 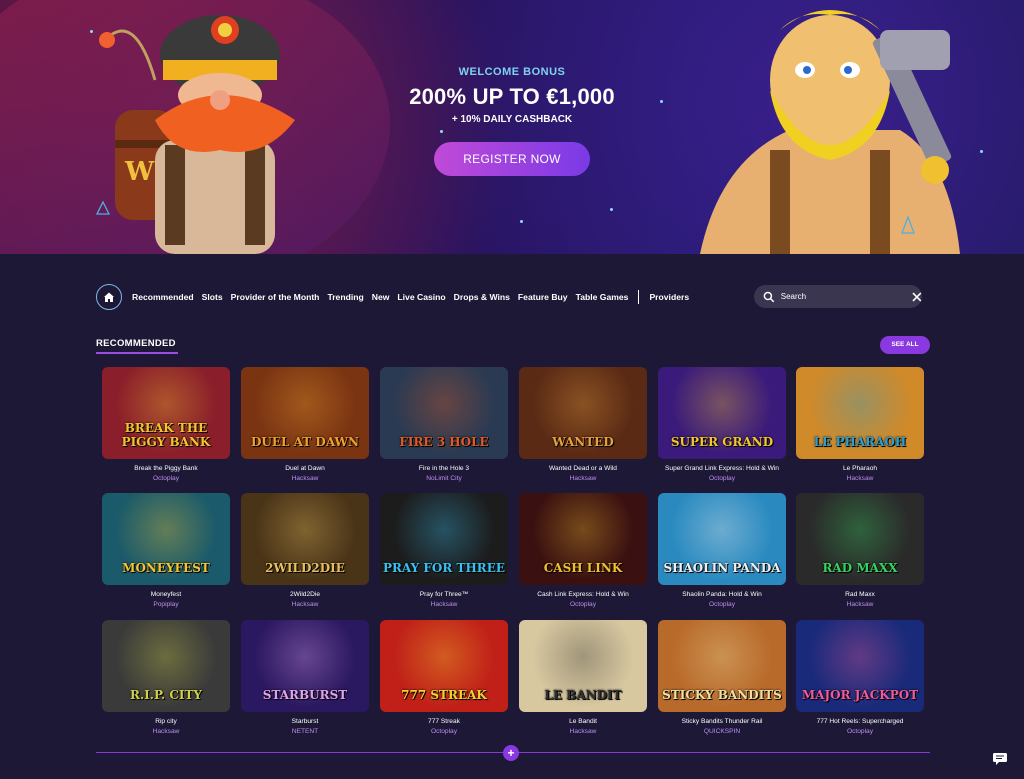 I want to click on nav-item-provider-of-the-month: Provider of the Month, so click(x=275, y=298).